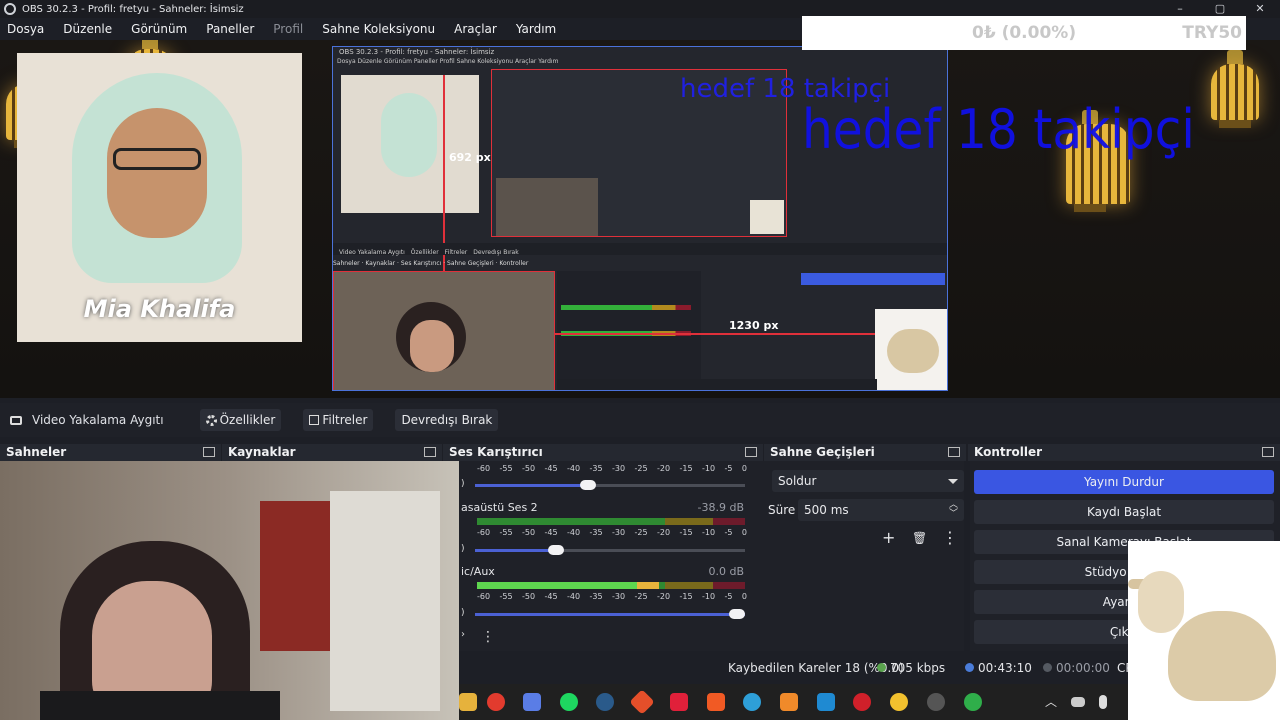  Describe the element at coordinates (230, 29) in the screenshot. I see `menu-docks: Paneller` at that location.